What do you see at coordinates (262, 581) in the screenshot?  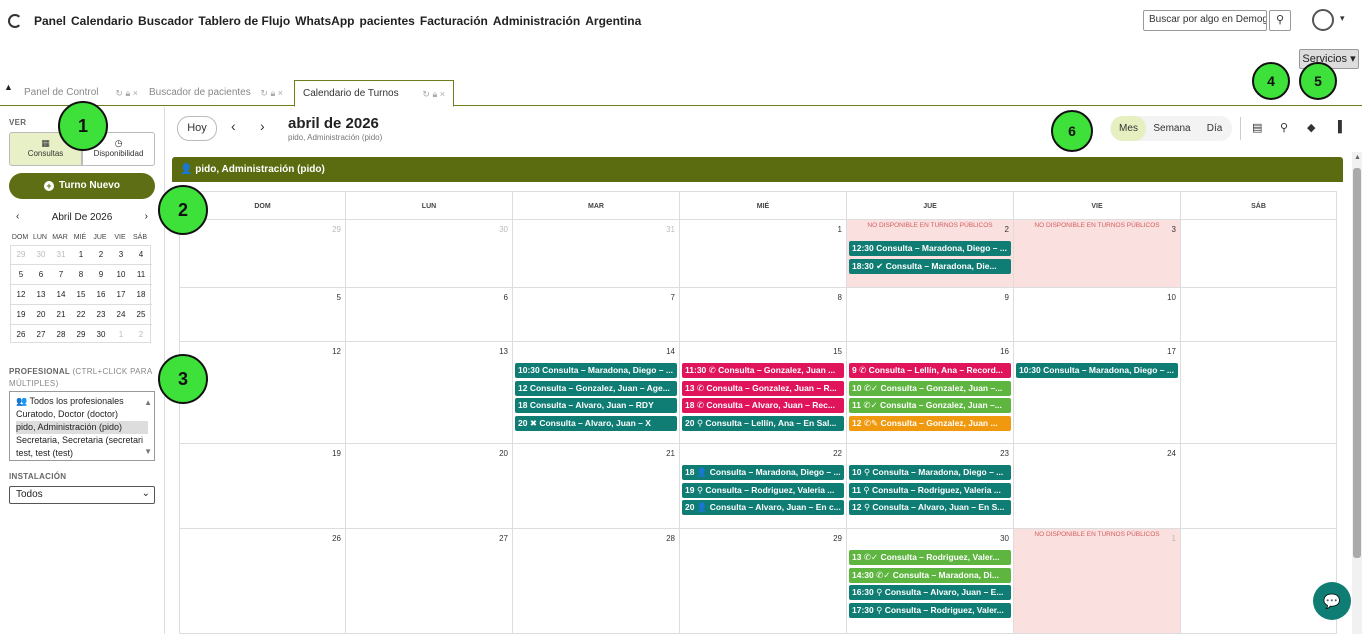 I see `day-cell: 26` at bounding box center [262, 581].